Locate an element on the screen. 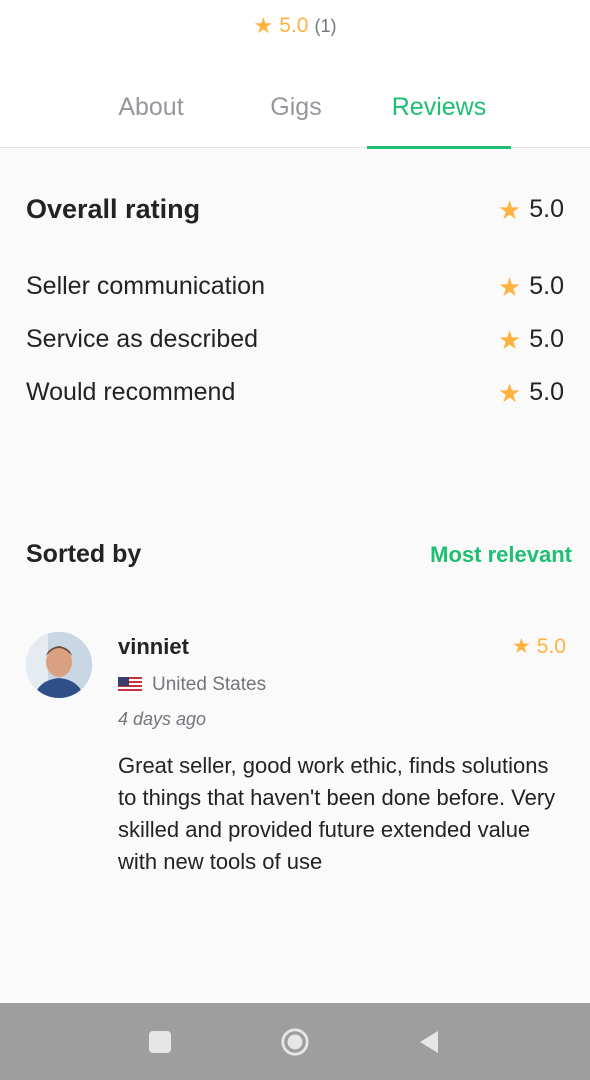 The height and width of the screenshot is (1080, 590). review-rating: ★ 5.0 is located at coordinates (539, 646).